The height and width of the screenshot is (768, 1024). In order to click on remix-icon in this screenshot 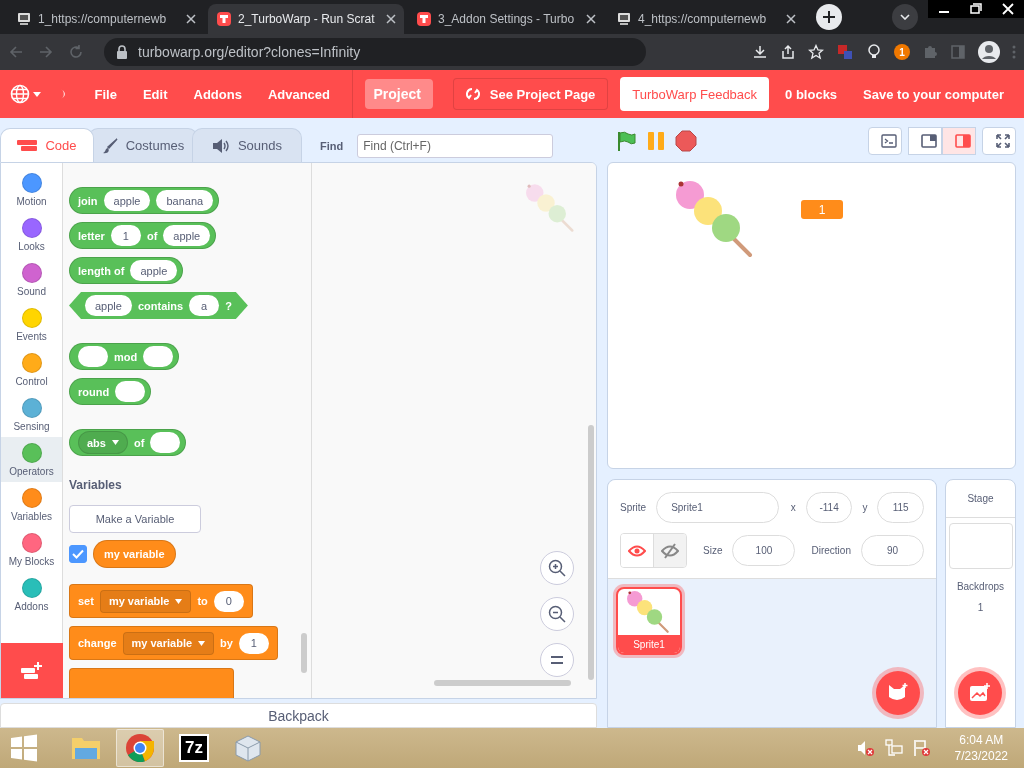, I will do `click(472, 94)`.